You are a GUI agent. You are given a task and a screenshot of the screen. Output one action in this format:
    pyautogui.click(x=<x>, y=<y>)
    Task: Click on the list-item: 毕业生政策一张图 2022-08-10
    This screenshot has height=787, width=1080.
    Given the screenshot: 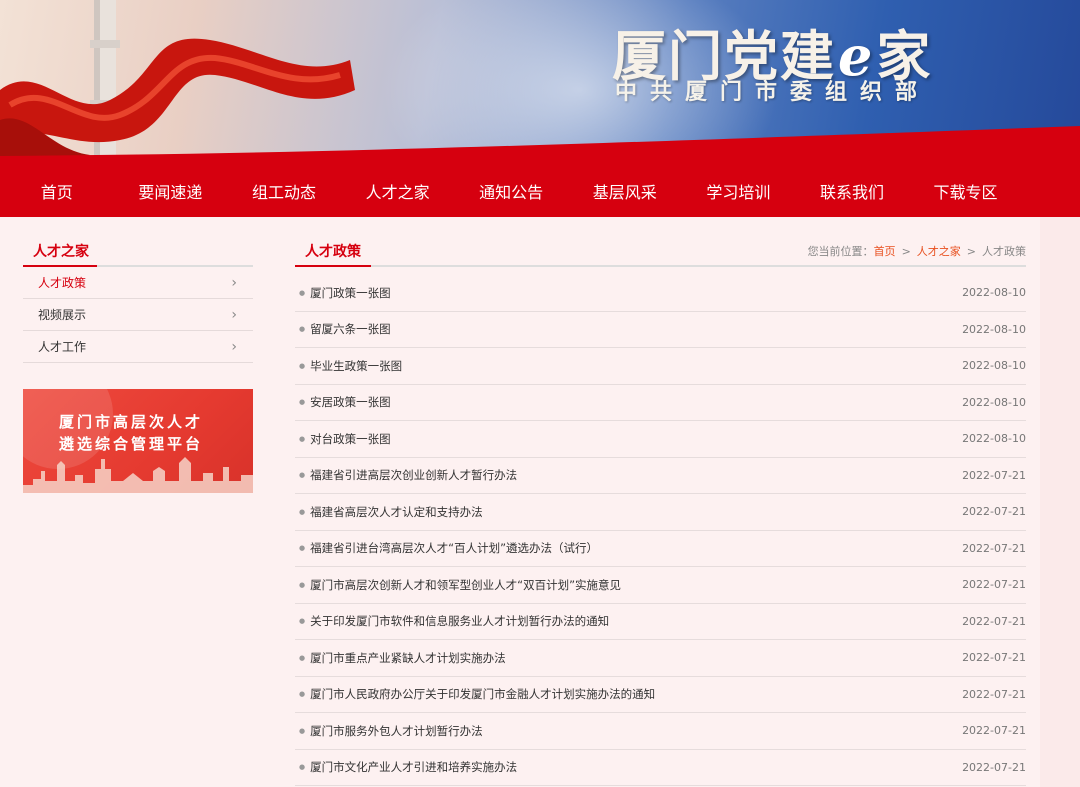 What is the action you would take?
    pyautogui.click(x=660, y=366)
    